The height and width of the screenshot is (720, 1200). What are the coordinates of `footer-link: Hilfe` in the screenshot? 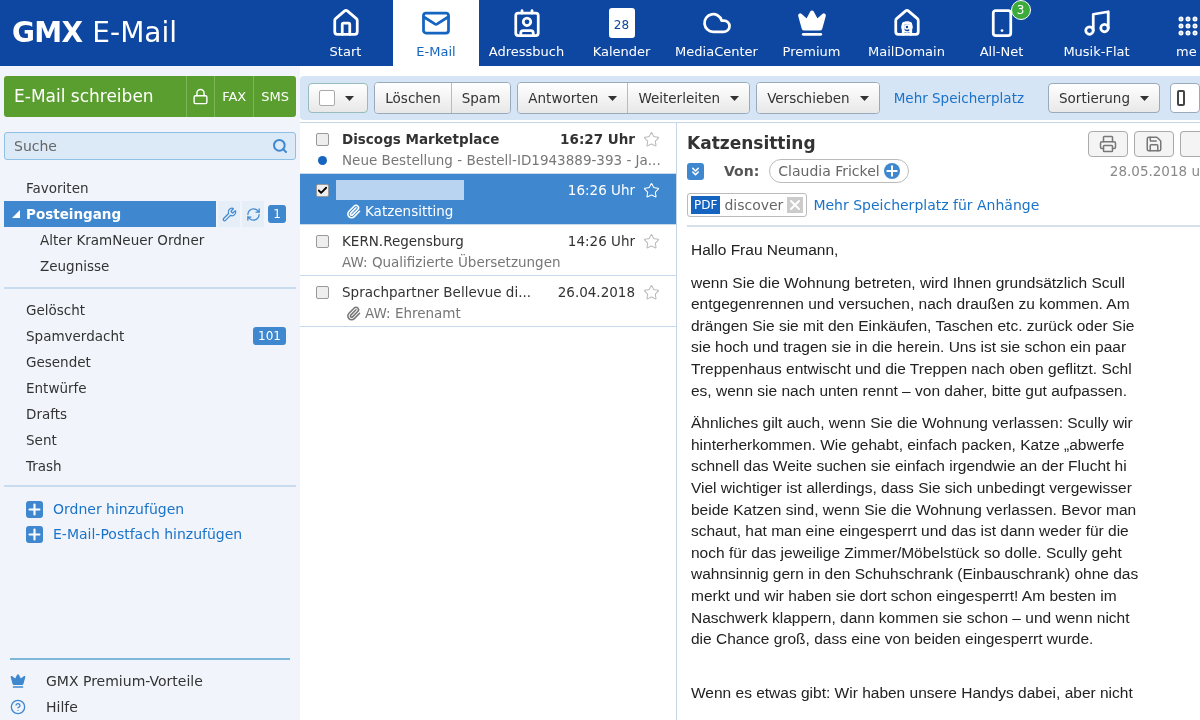 It's located at (44, 707).